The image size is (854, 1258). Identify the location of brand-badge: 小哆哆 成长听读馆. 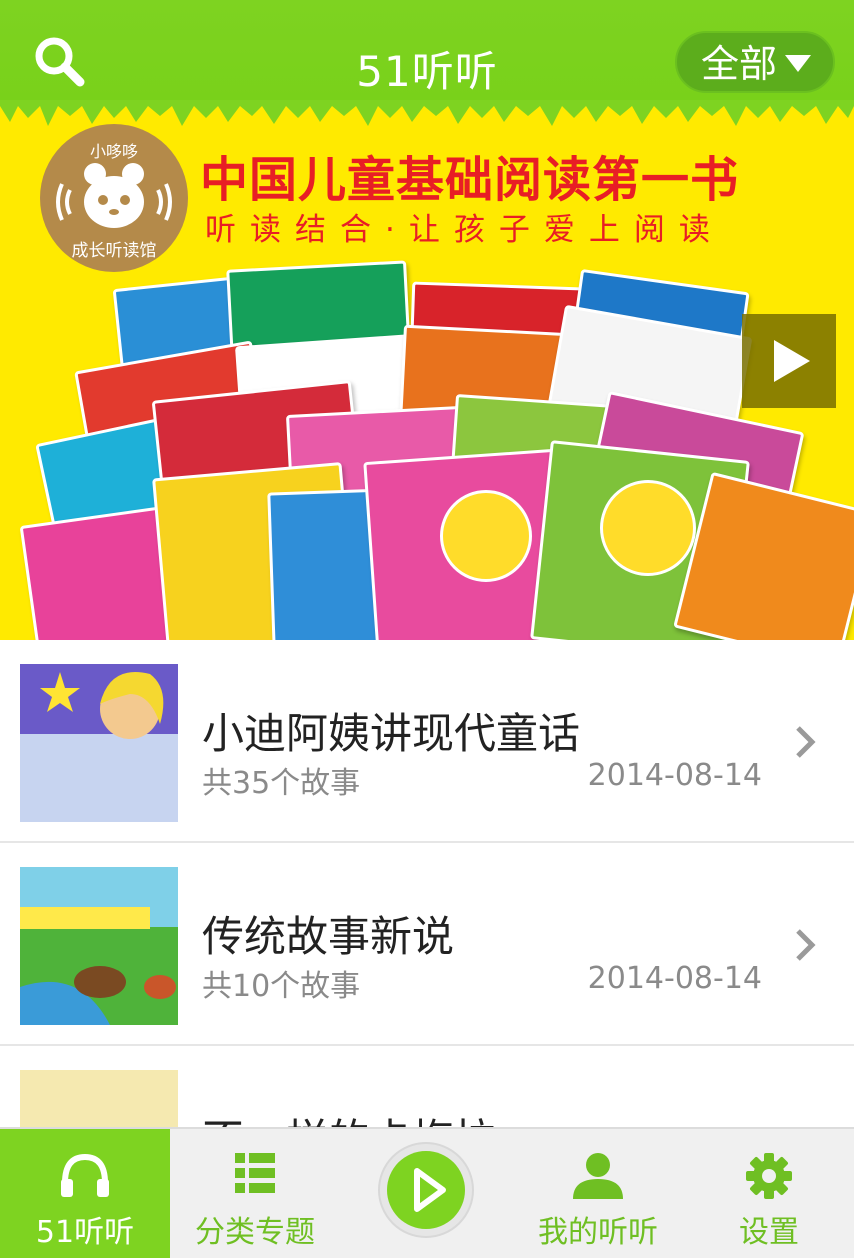
(114, 198).